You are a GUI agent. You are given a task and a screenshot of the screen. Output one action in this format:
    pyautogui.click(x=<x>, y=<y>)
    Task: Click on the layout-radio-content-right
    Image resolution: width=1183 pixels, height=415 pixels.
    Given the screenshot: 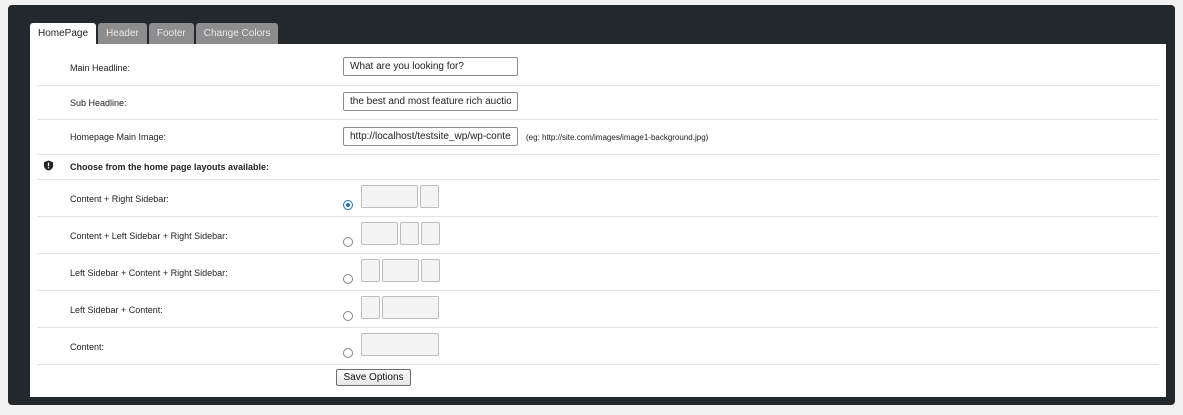 What is the action you would take?
    pyautogui.click(x=348, y=205)
    